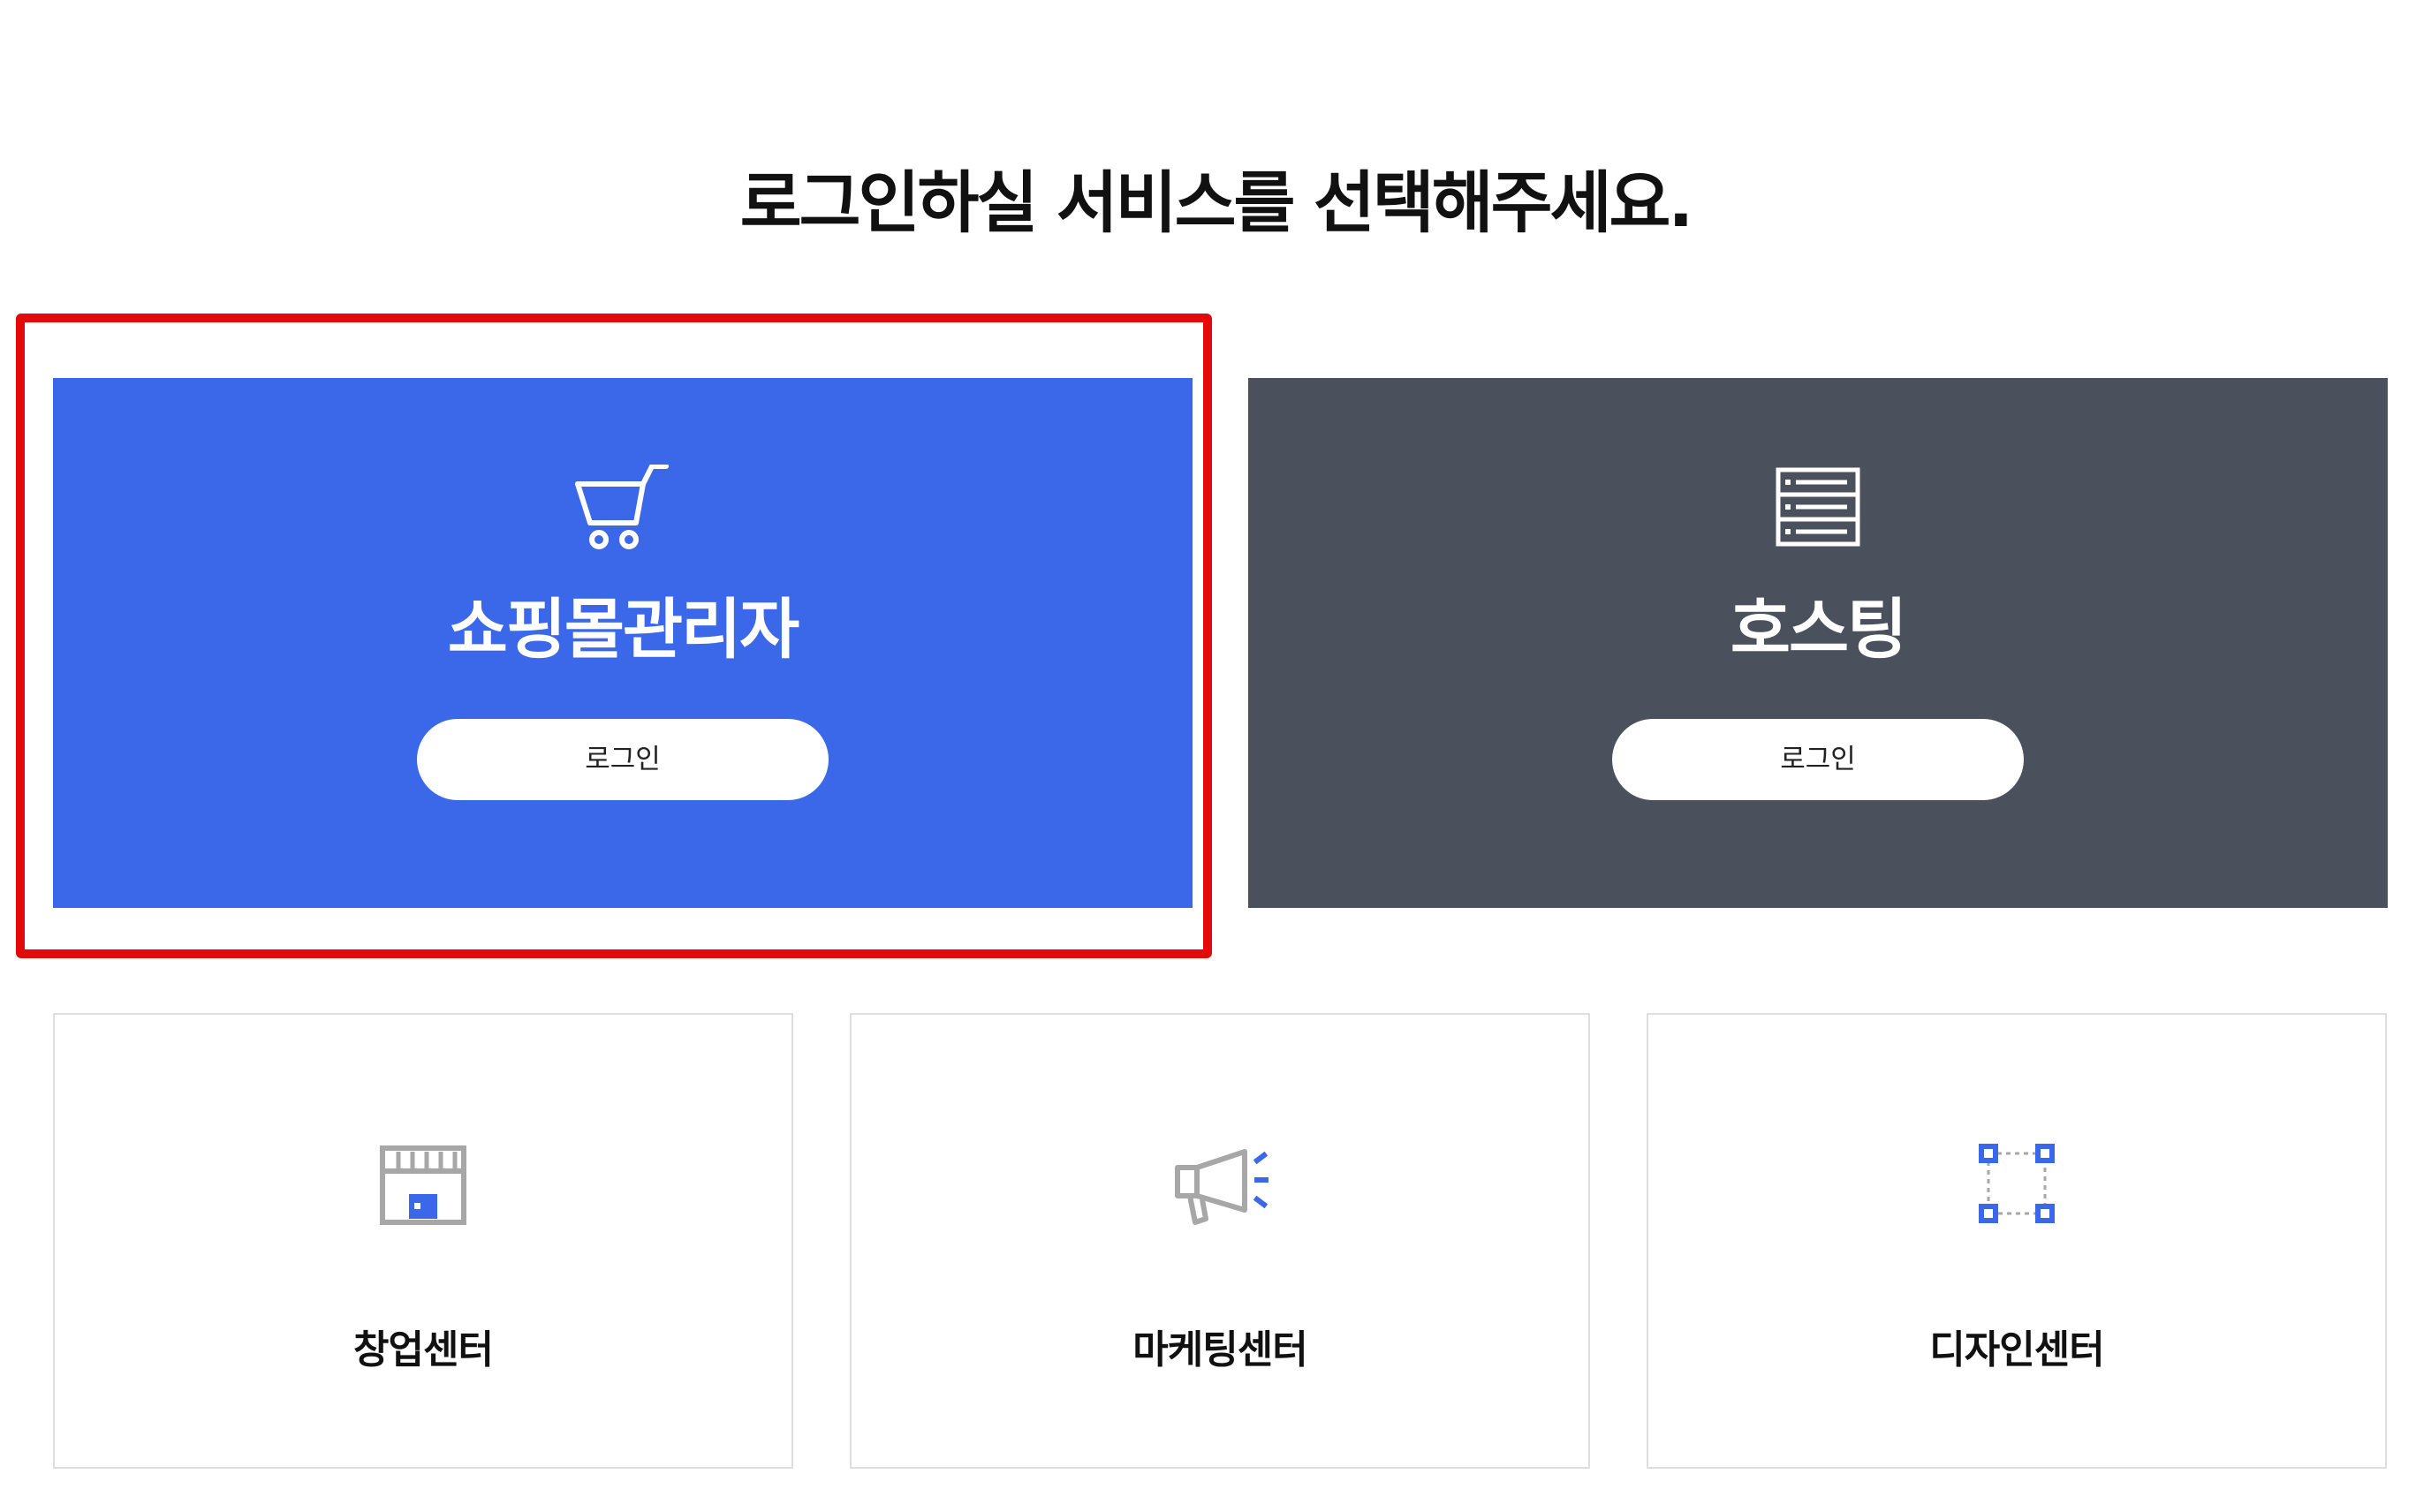 Image resolution: width=2431 pixels, height=1512 pixels. What do you see at coordinates (423, 1185) in the screenshot?
I see `storefront-icon` at bounding box center [423, 1185].